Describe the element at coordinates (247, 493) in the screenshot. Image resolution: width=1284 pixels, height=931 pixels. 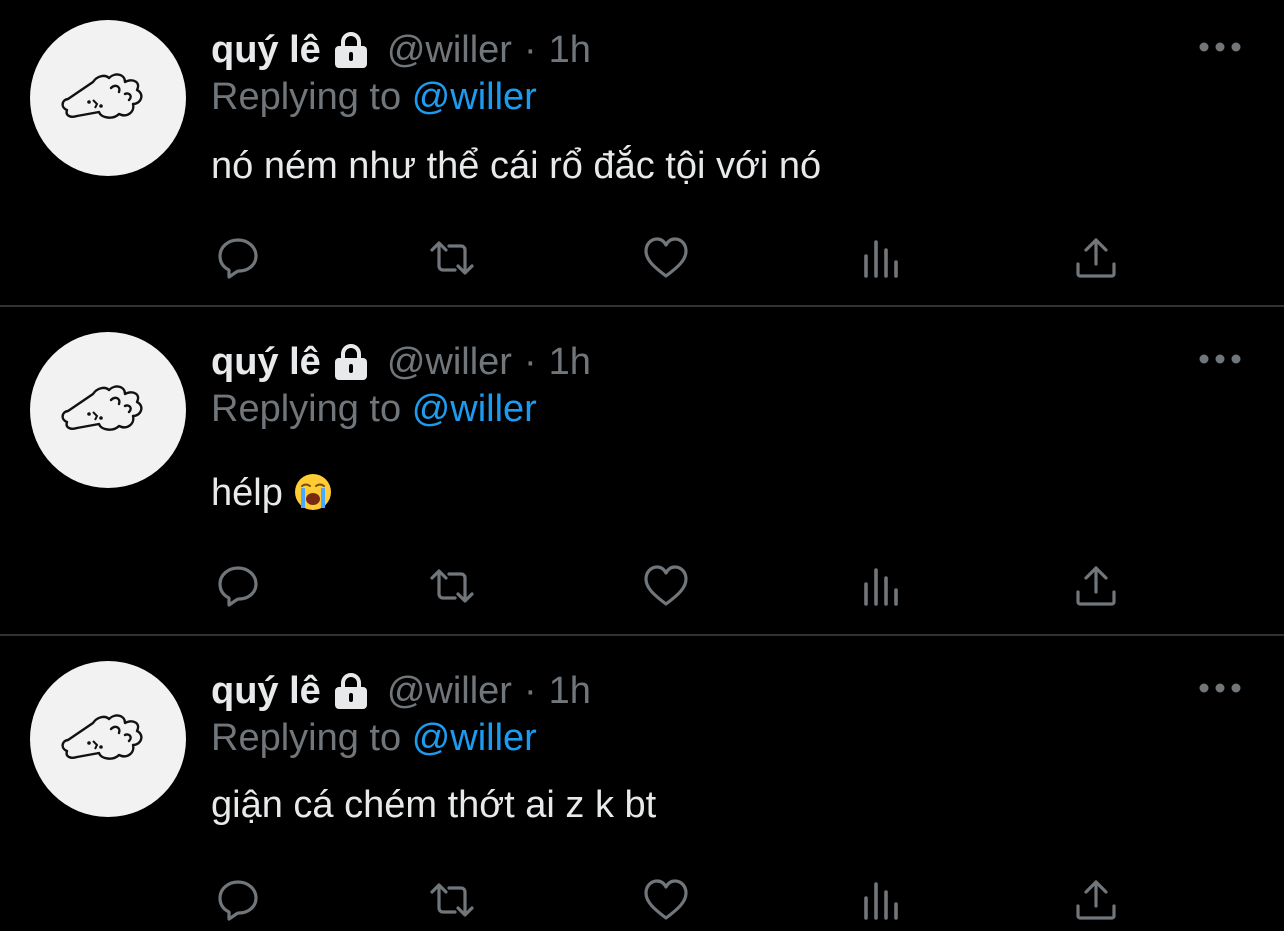
I see `tweet-text: hélp` at that location.